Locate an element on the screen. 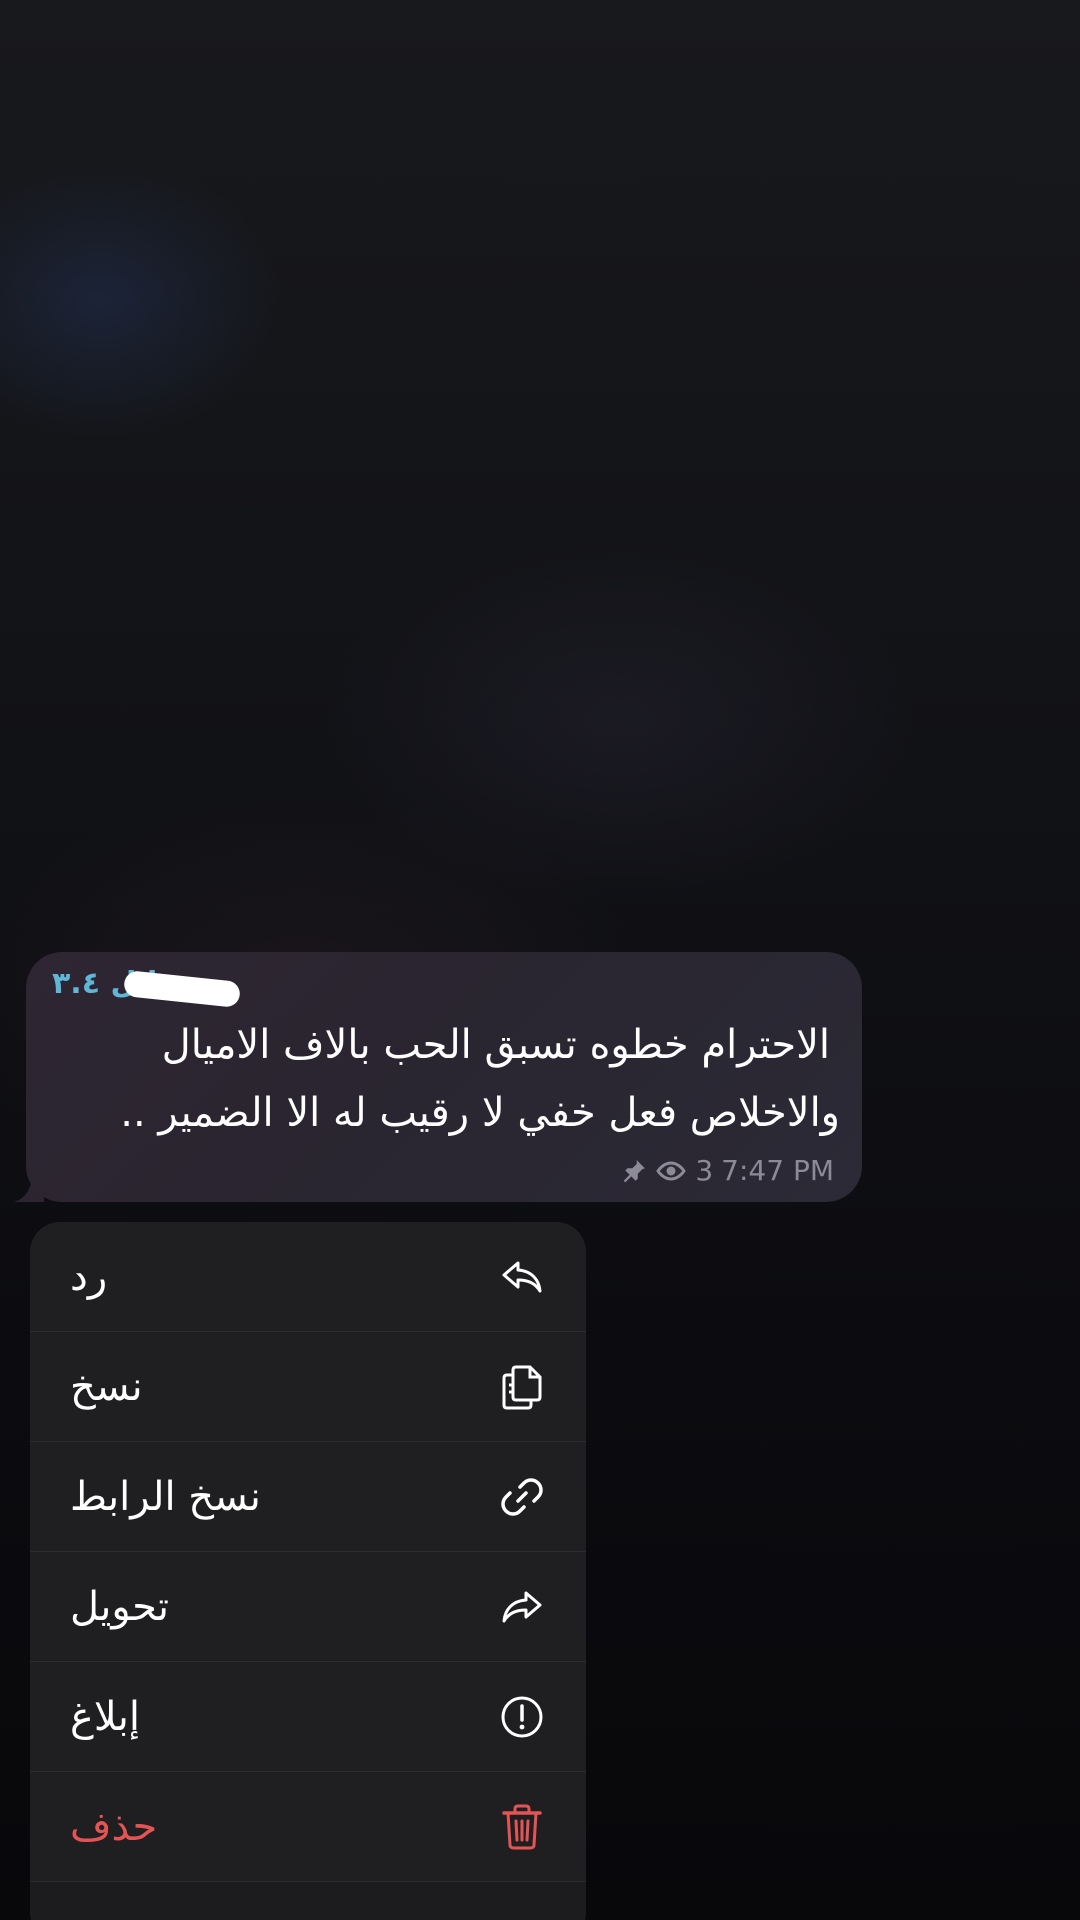 The width and height of the screenshot is (1080, 1920). menu-item-label: رد is located at coordinates (89, 1276).